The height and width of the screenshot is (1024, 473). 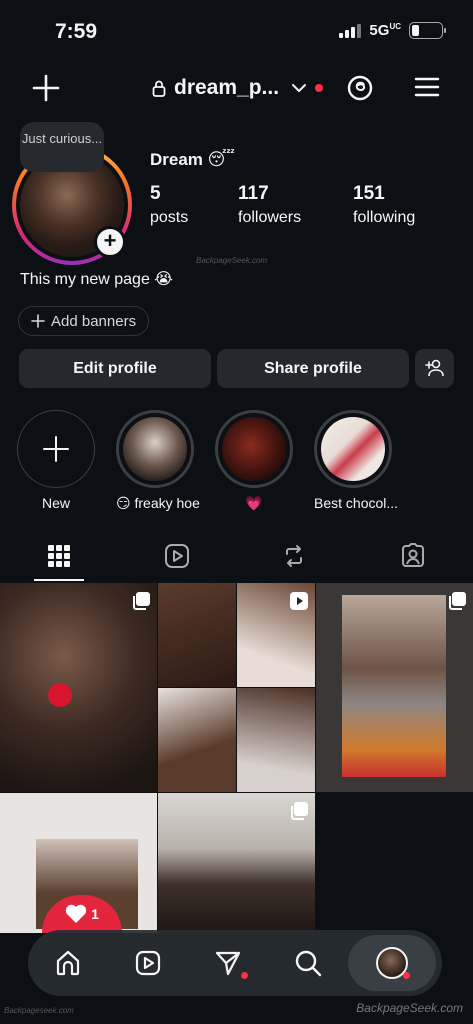 I want to click on nav-profile, so click(x=392, y=963).